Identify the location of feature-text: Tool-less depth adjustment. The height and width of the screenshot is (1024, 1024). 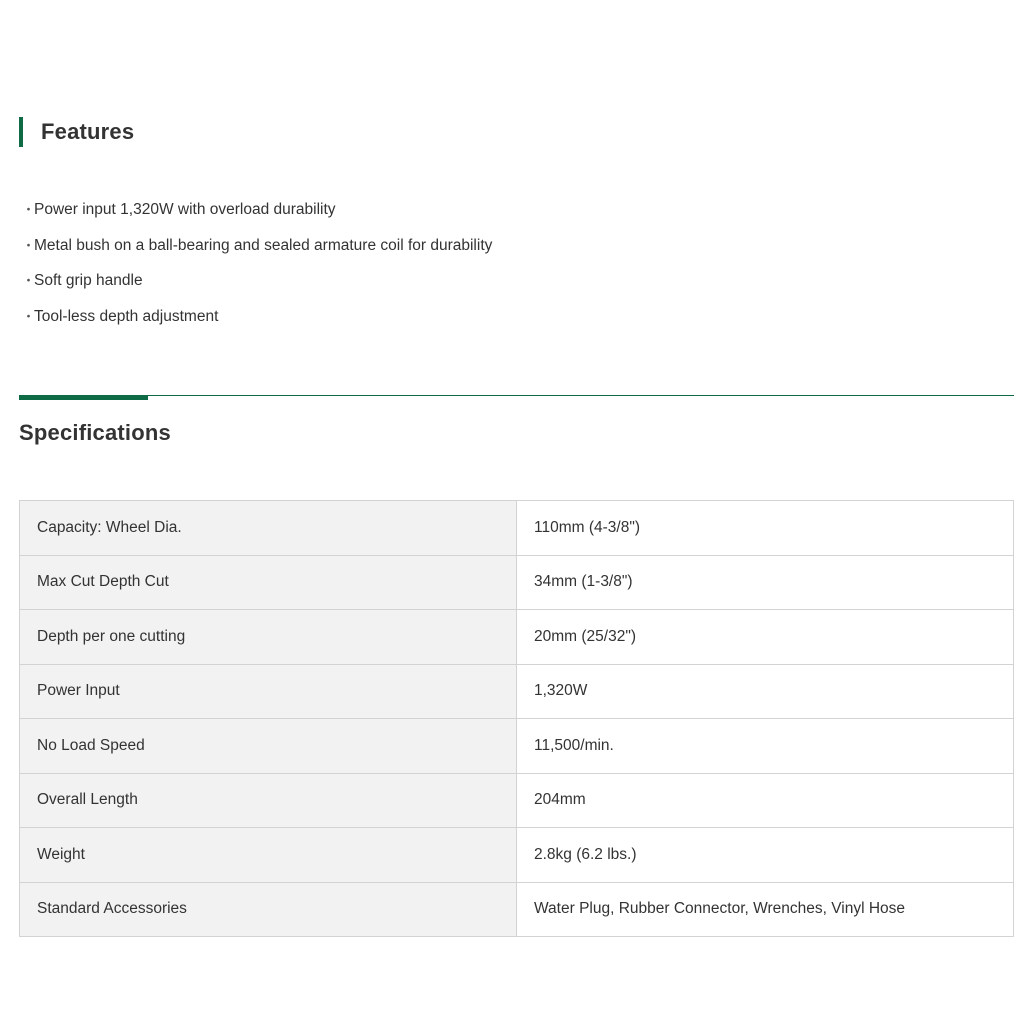
(126, 316).